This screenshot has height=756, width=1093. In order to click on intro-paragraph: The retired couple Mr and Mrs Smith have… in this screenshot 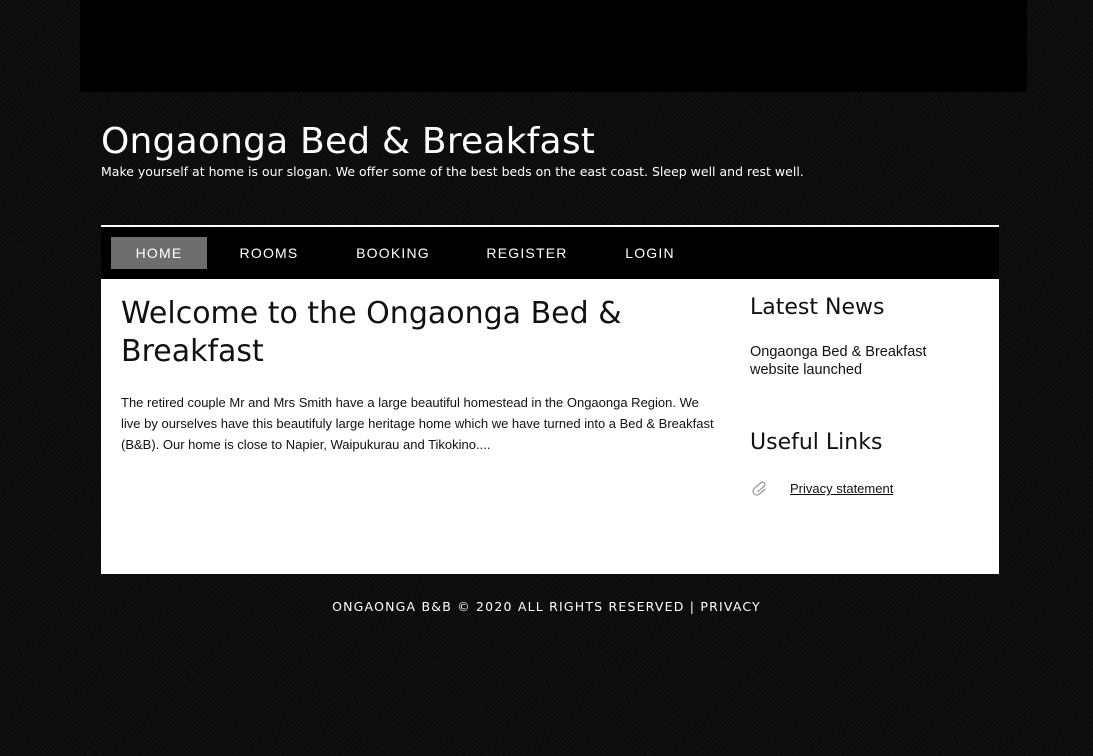, I will do `click(417, 423)`.